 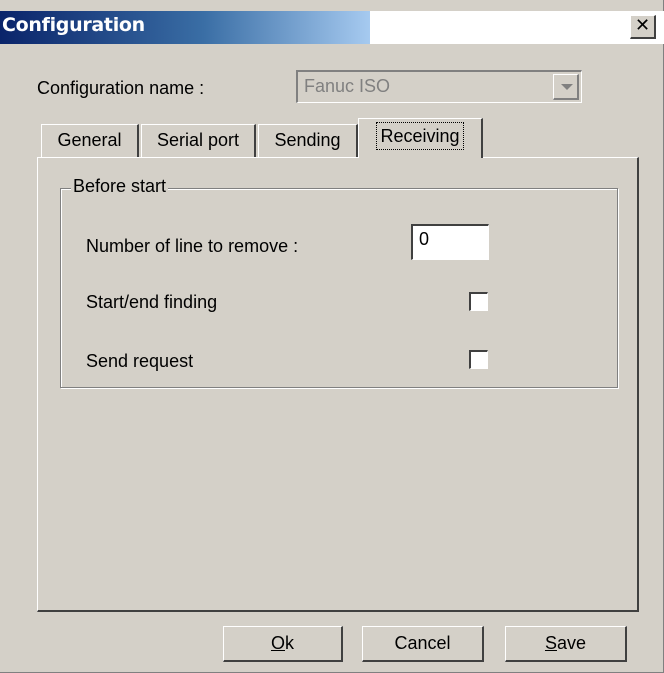 I want to click on cancel-button: Cancel, so click(x=423, y=644).